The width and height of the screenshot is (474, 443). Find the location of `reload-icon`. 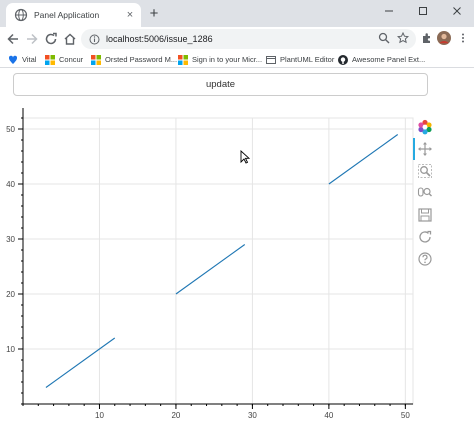

reload-icon is located at coordinates (51, 38).